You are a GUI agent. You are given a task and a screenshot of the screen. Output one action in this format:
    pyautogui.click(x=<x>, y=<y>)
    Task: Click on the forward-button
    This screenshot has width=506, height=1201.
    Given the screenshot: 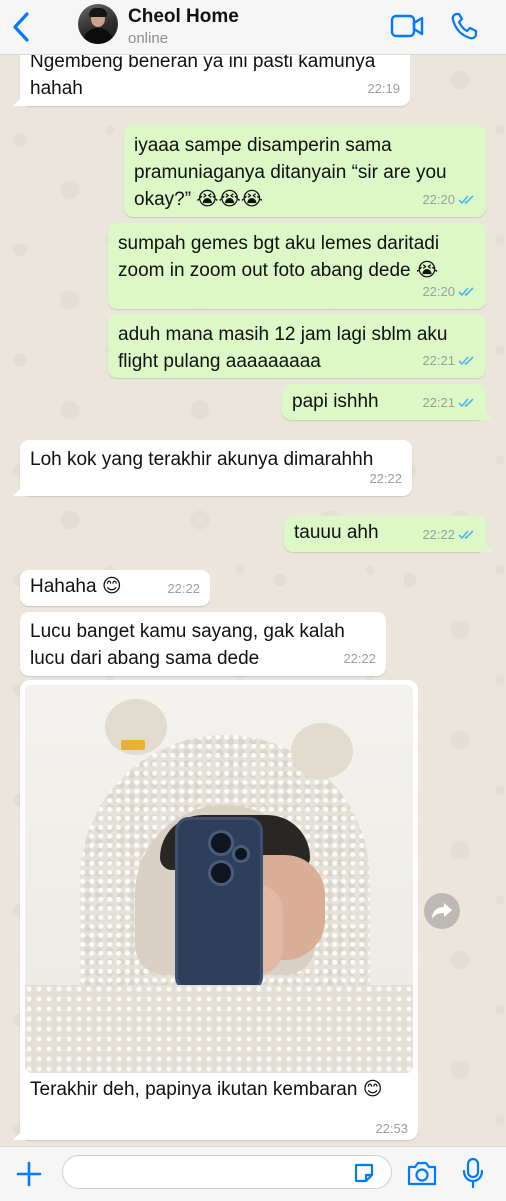 What is the action you would take?
    pyautogui.click(x=442, y=911)
    